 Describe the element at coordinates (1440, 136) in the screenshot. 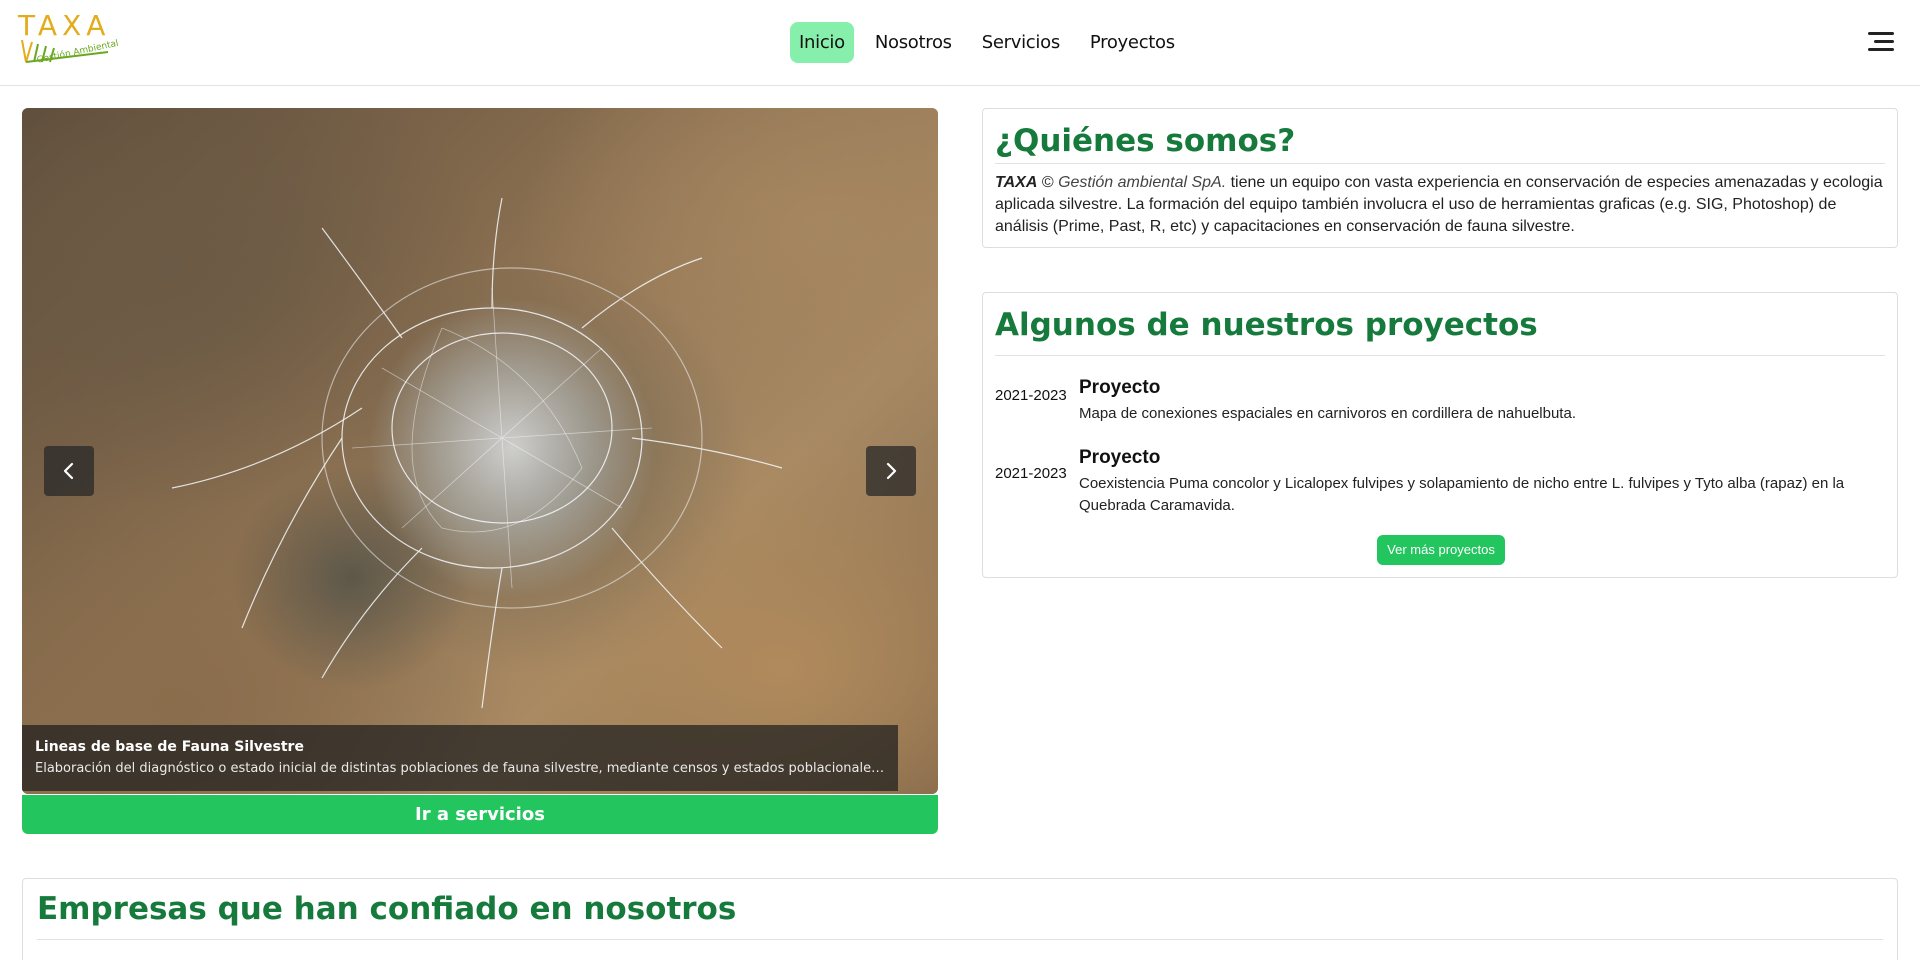

I see `about-title: ¿Quiénes somos?` at that location.